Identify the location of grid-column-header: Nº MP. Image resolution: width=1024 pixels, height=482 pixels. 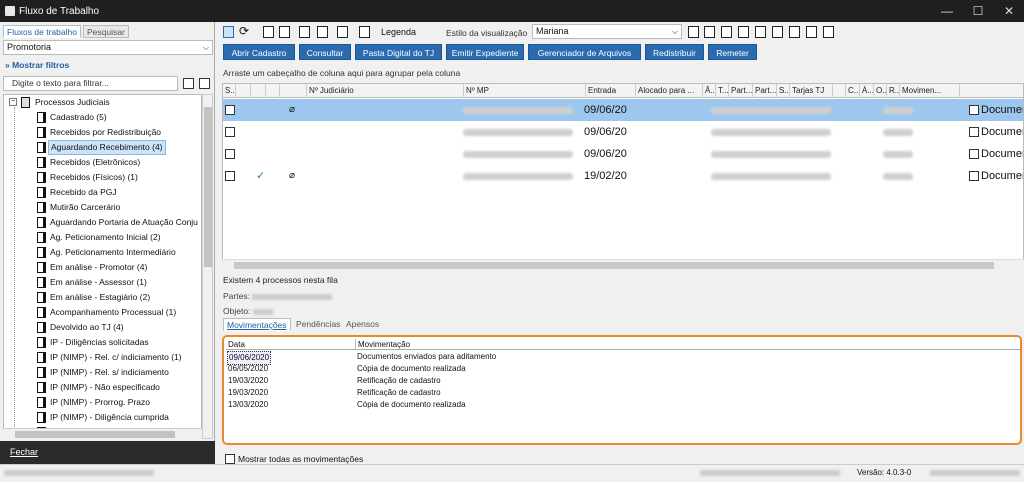
(525, 91).